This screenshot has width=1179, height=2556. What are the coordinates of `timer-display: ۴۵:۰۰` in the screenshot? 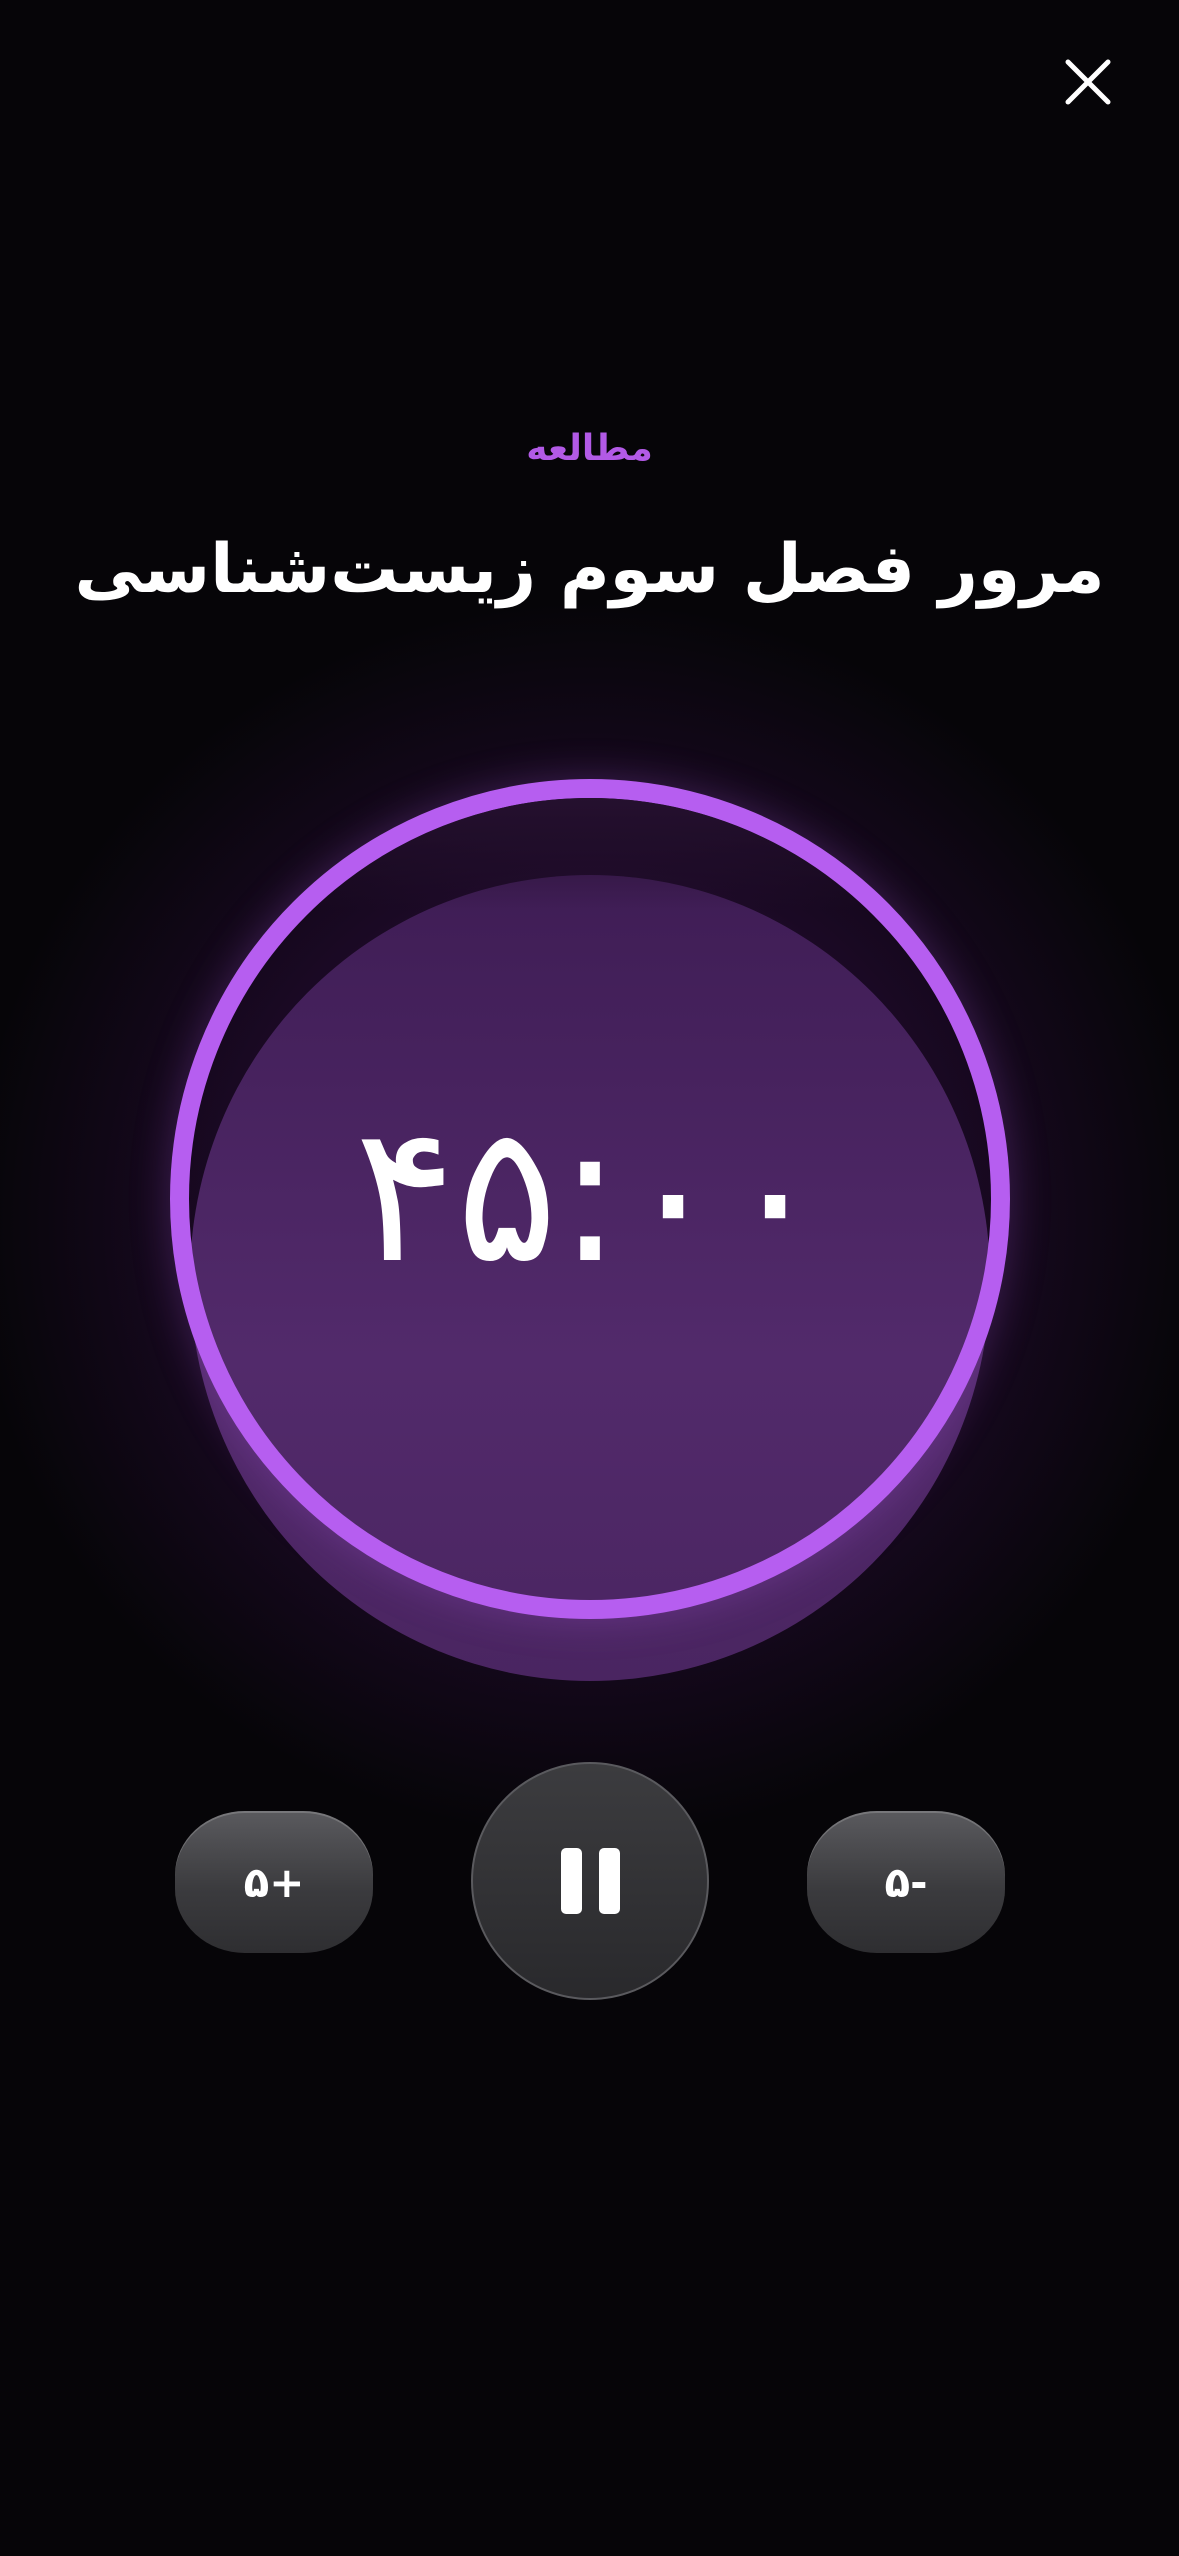 It's located at (590, 1194).